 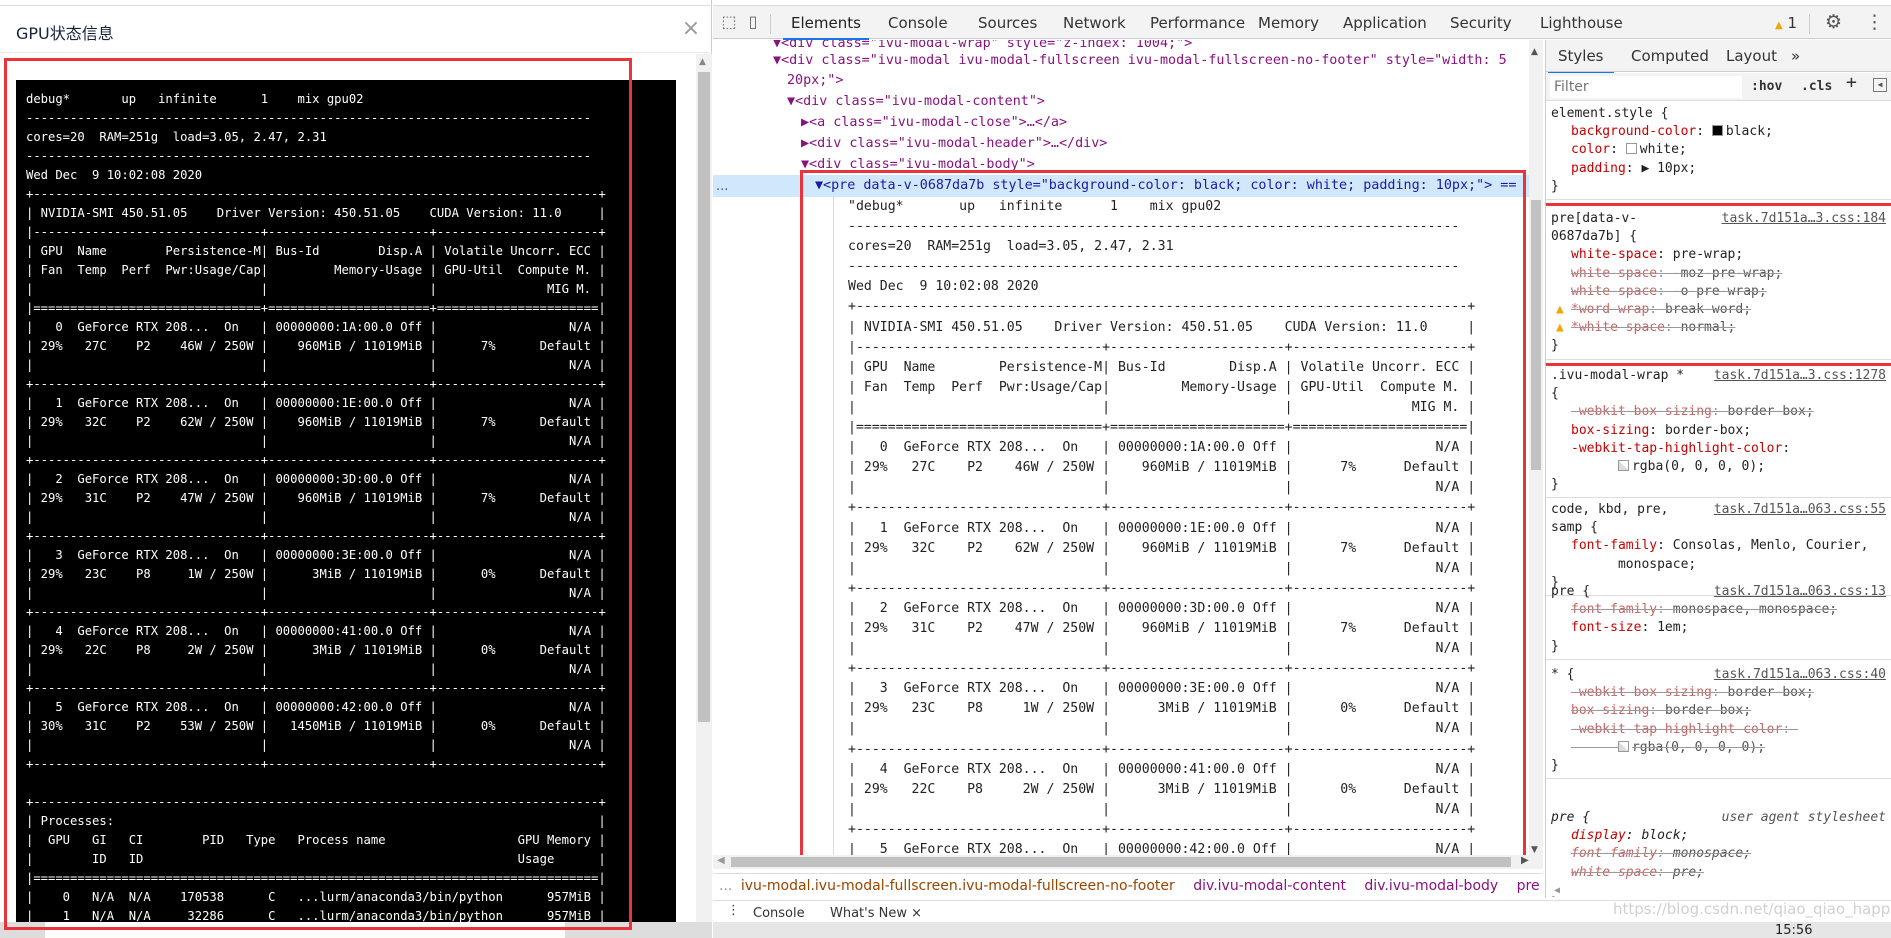 I want to click on property-value: white;, so click(x=1663, y=149).